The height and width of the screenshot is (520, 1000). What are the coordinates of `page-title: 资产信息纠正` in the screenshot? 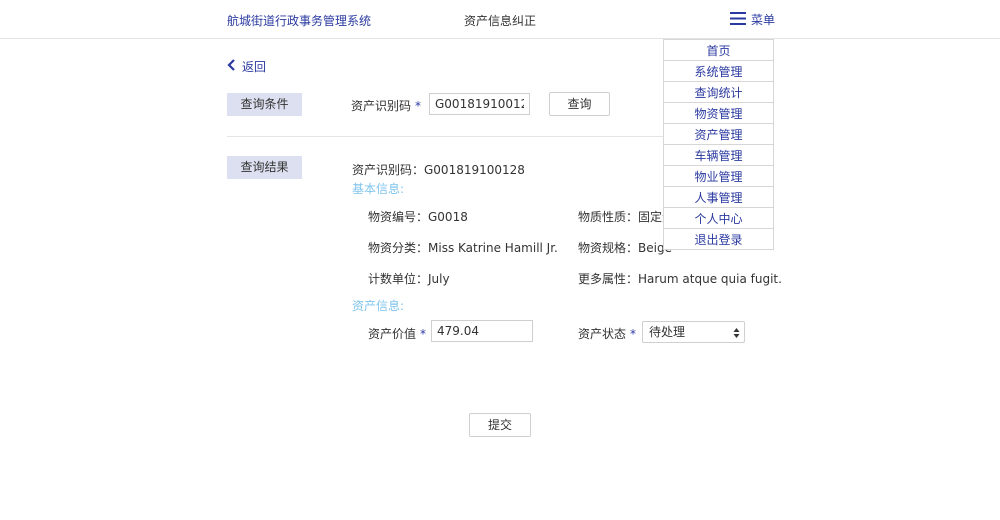 It's located at (499, 21).